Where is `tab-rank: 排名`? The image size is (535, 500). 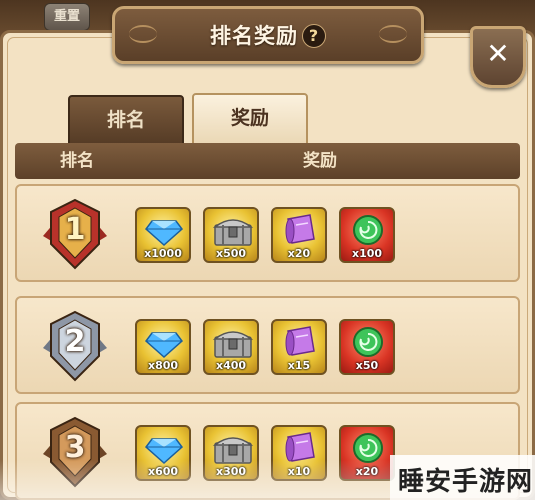
tab-rank: 排名 is located at coordinates (126, 120).